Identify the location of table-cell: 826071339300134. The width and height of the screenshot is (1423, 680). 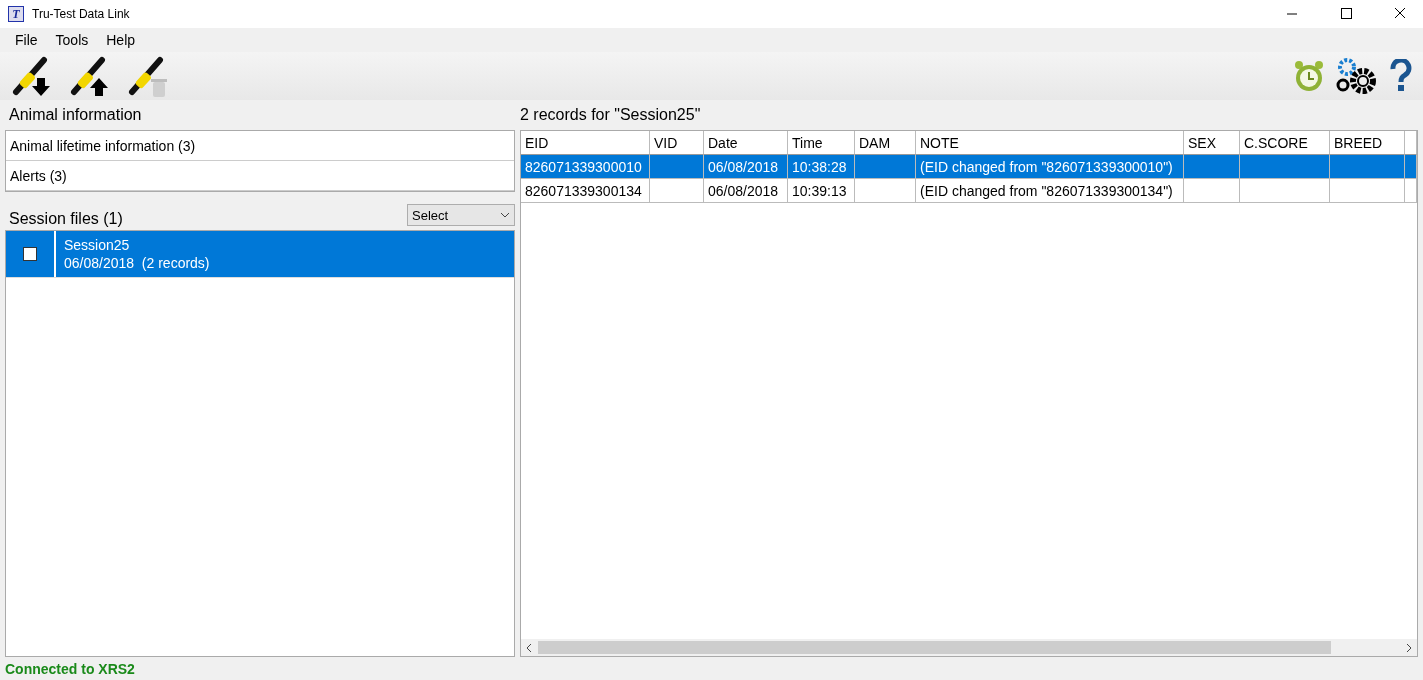
(585, 191).